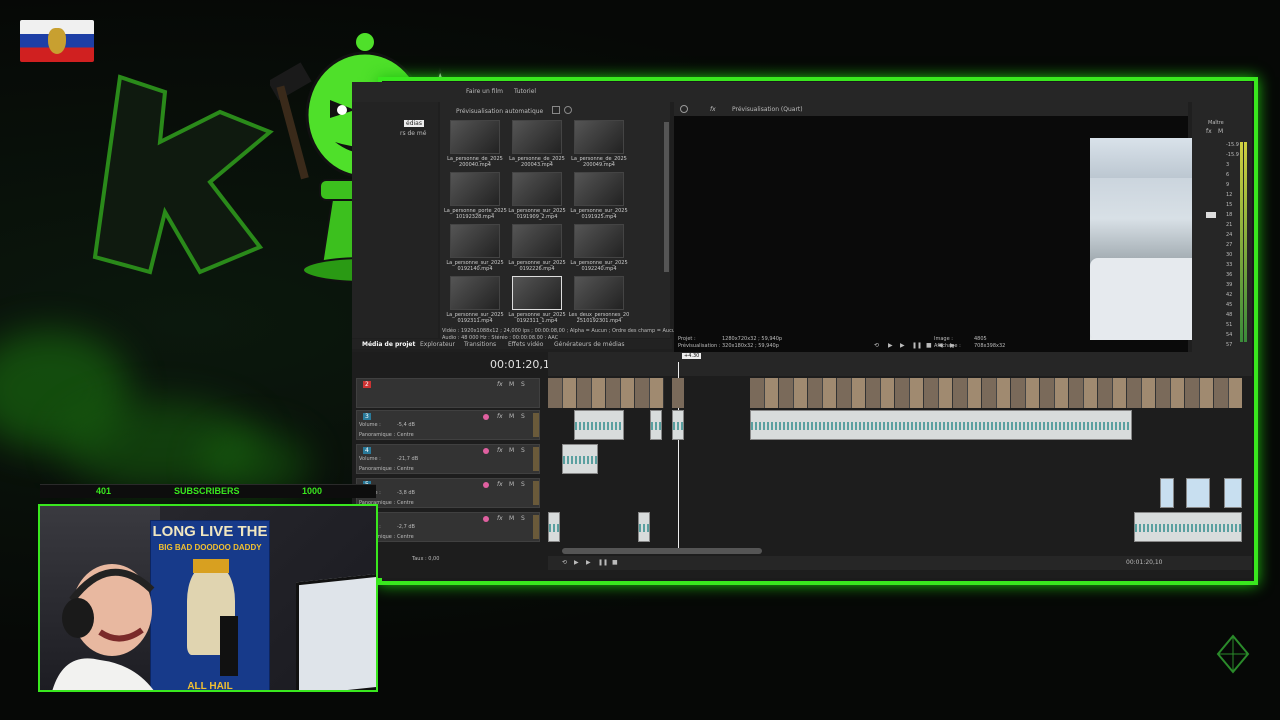 This screenshot has height=720, width=1280. Describe the element at coordinates (484, 91) in the screenshot. I see `make-movie-button: Faire un film` at that location.